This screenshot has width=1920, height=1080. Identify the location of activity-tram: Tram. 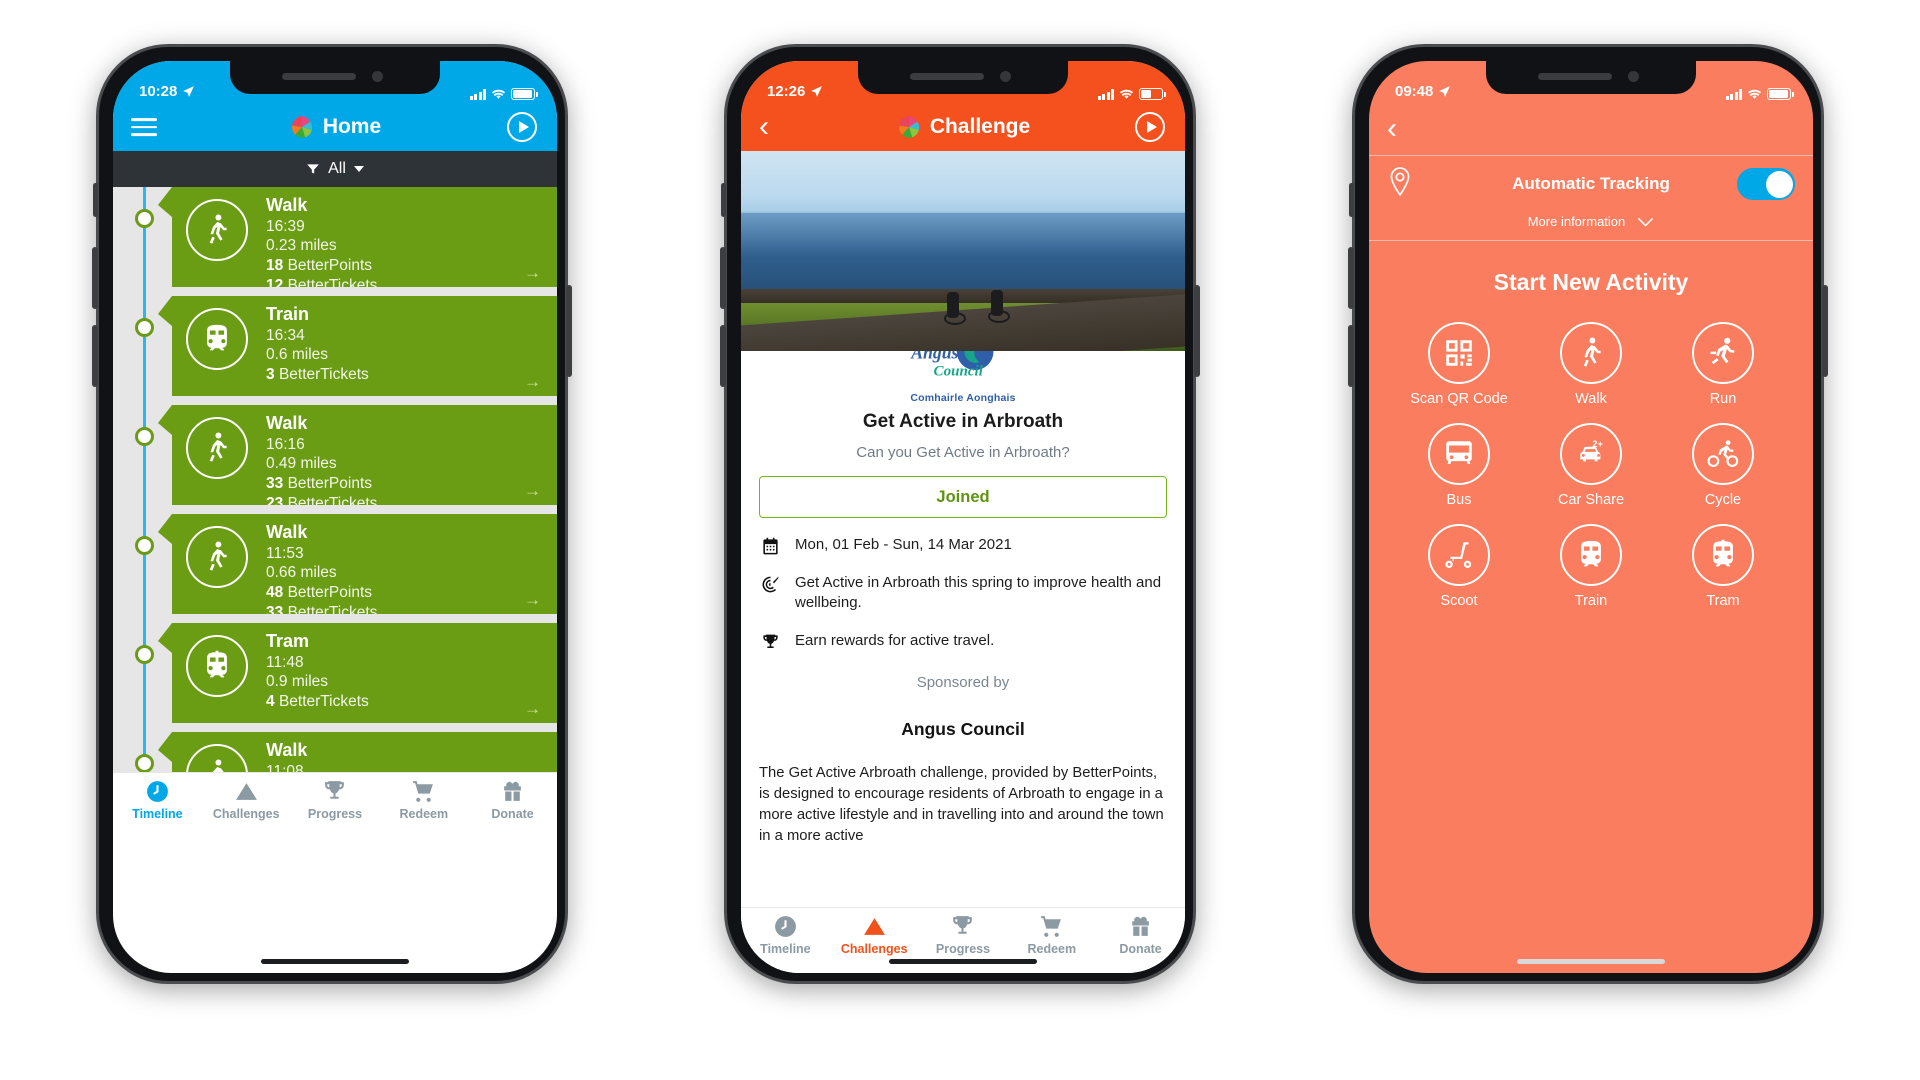
(1723, 566).